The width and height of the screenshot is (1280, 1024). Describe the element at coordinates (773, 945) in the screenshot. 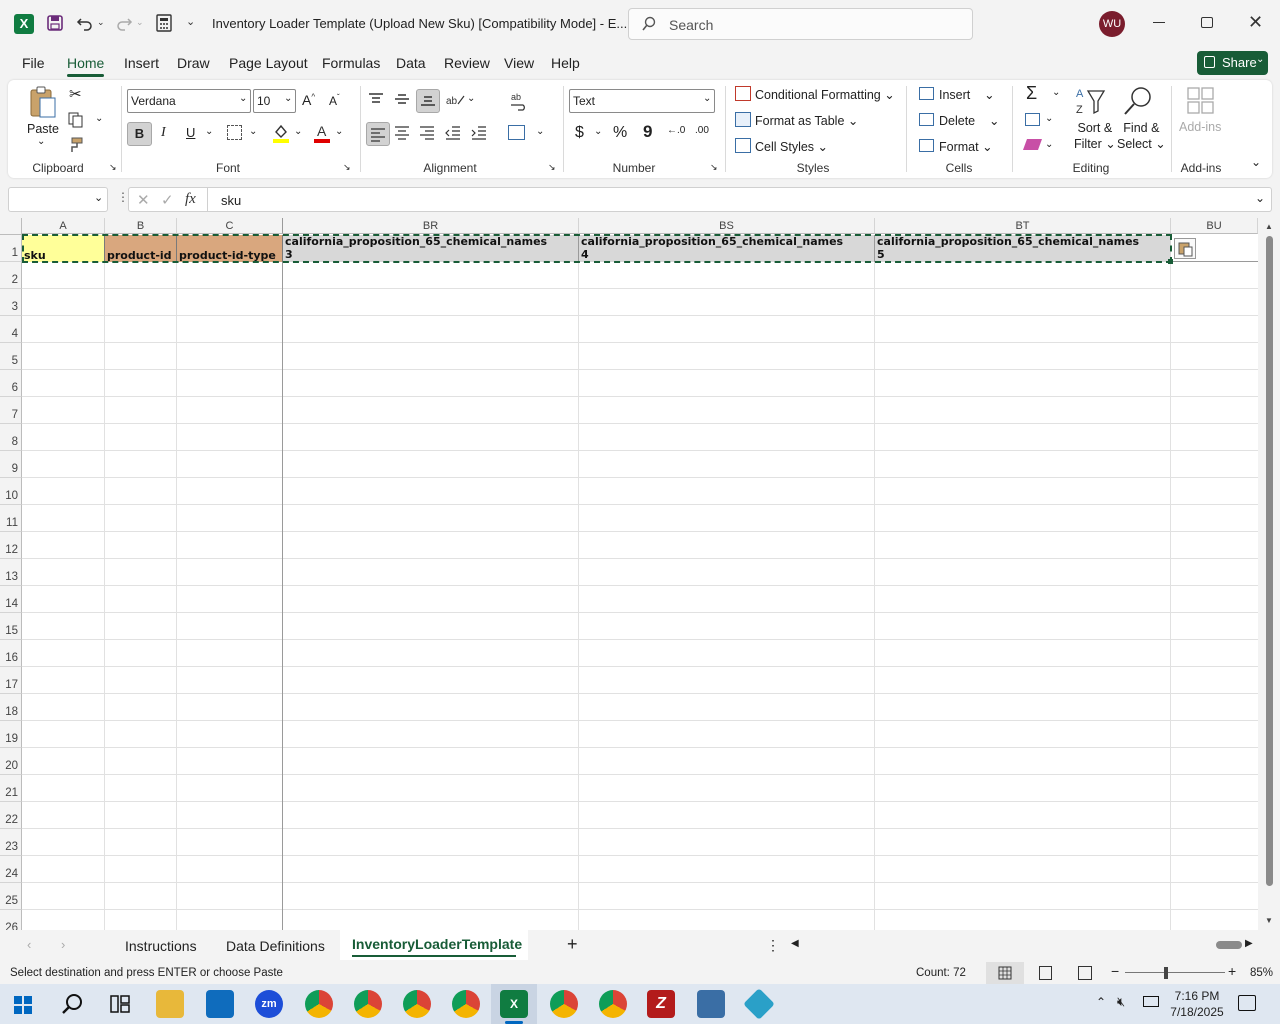

I see `more-sheets-icon: ⋮` at that location.